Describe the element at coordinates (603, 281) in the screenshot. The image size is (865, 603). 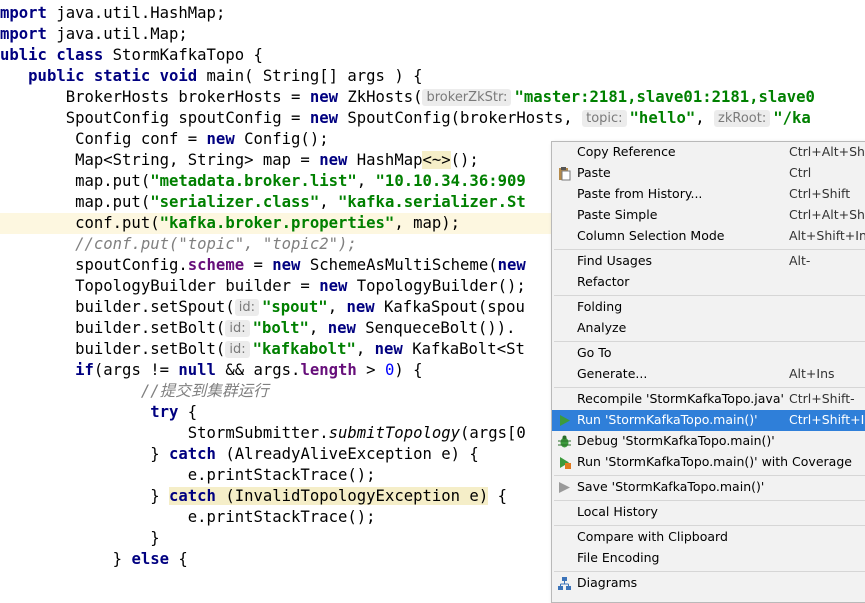
I see `menu-item-label: Refactor` at that location.